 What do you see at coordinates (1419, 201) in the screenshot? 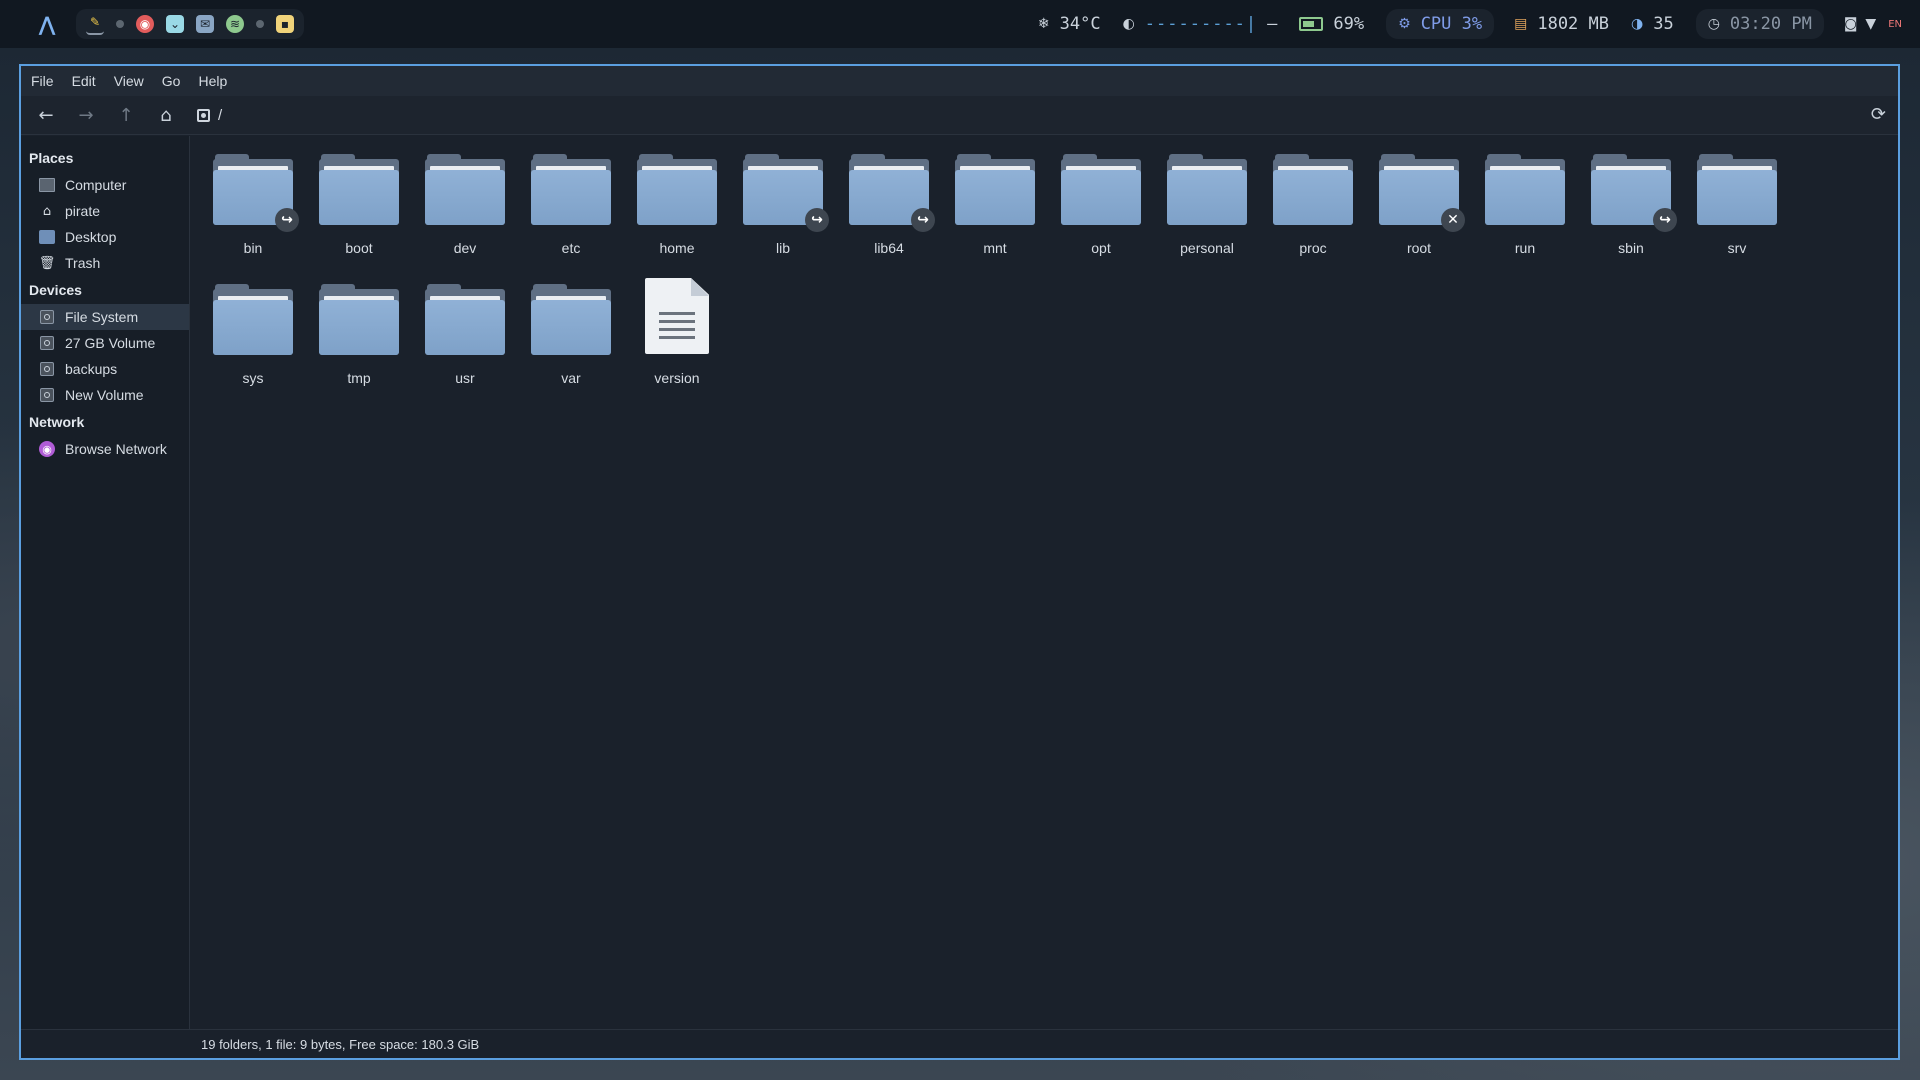
I see `folder-item: ✕ root` at bounding box center [1419, 201].